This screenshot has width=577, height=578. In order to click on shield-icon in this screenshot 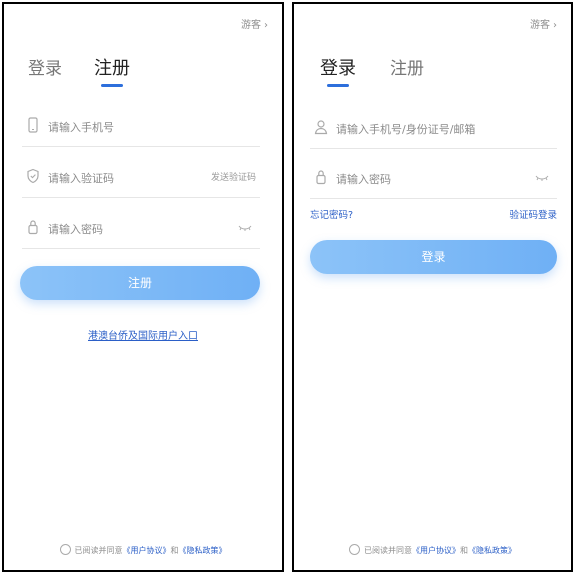, I will do `click(33, 176)`.